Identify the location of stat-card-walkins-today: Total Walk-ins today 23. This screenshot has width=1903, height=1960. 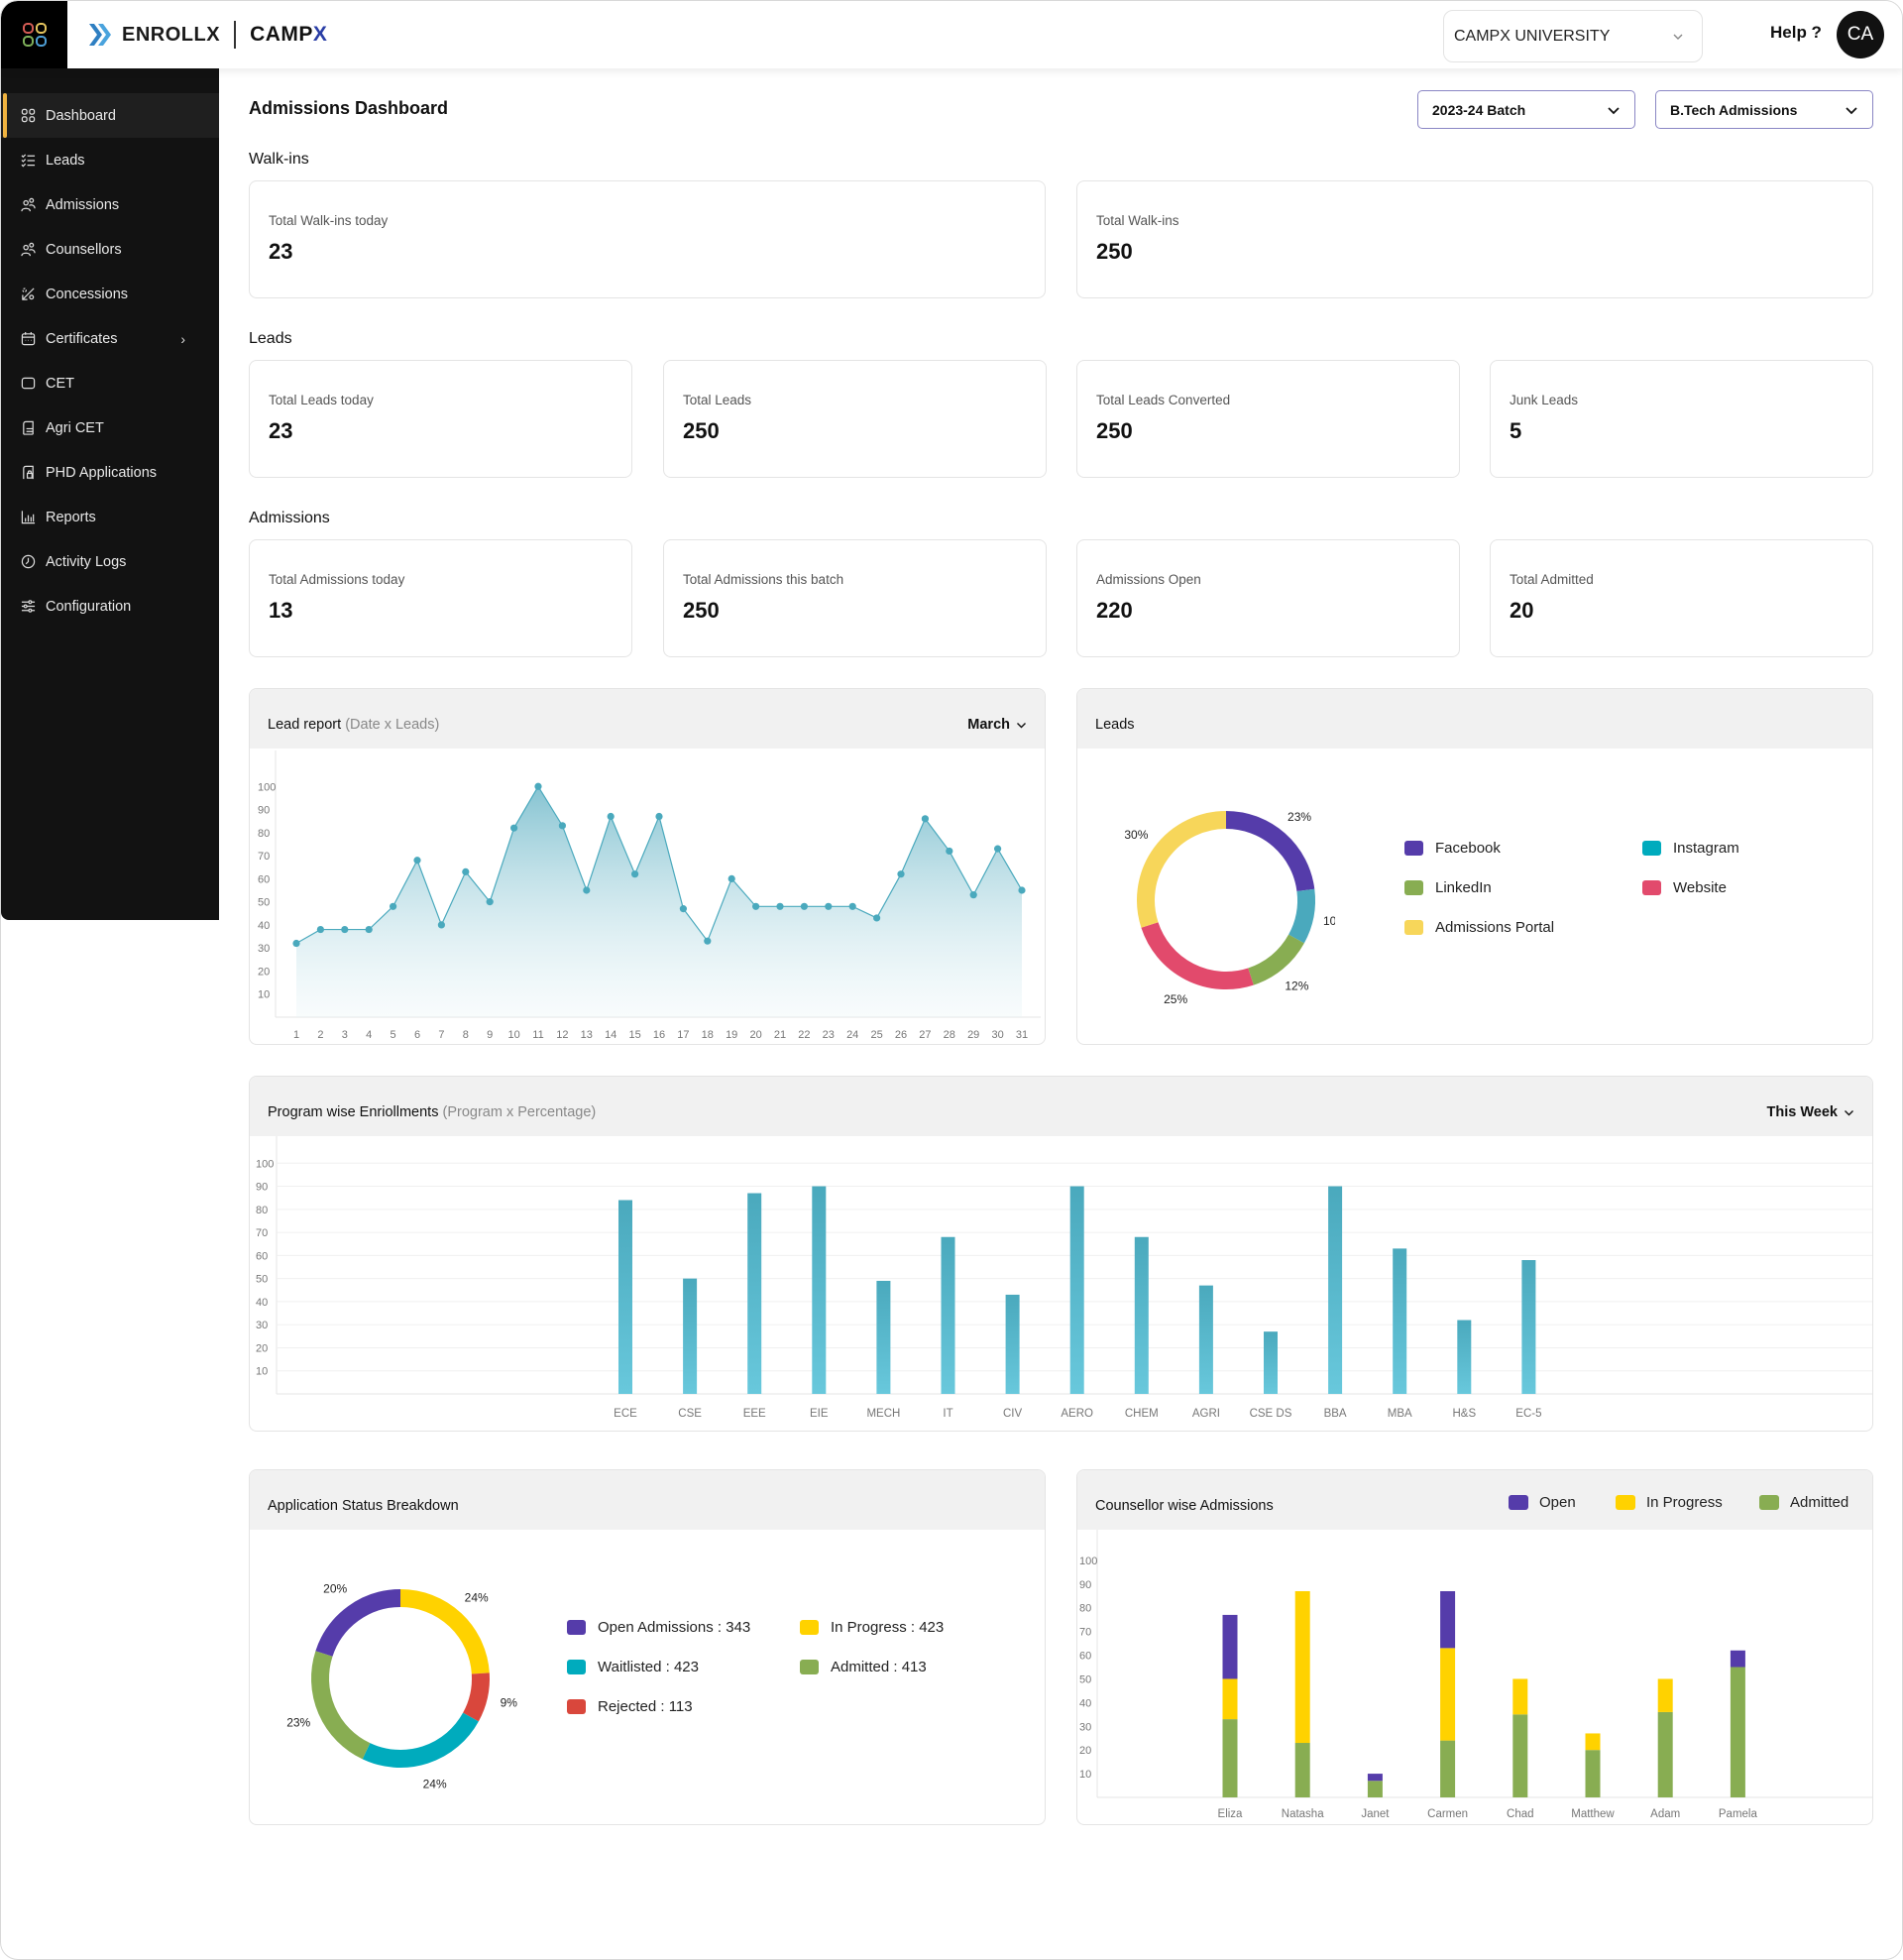
(647, 239).